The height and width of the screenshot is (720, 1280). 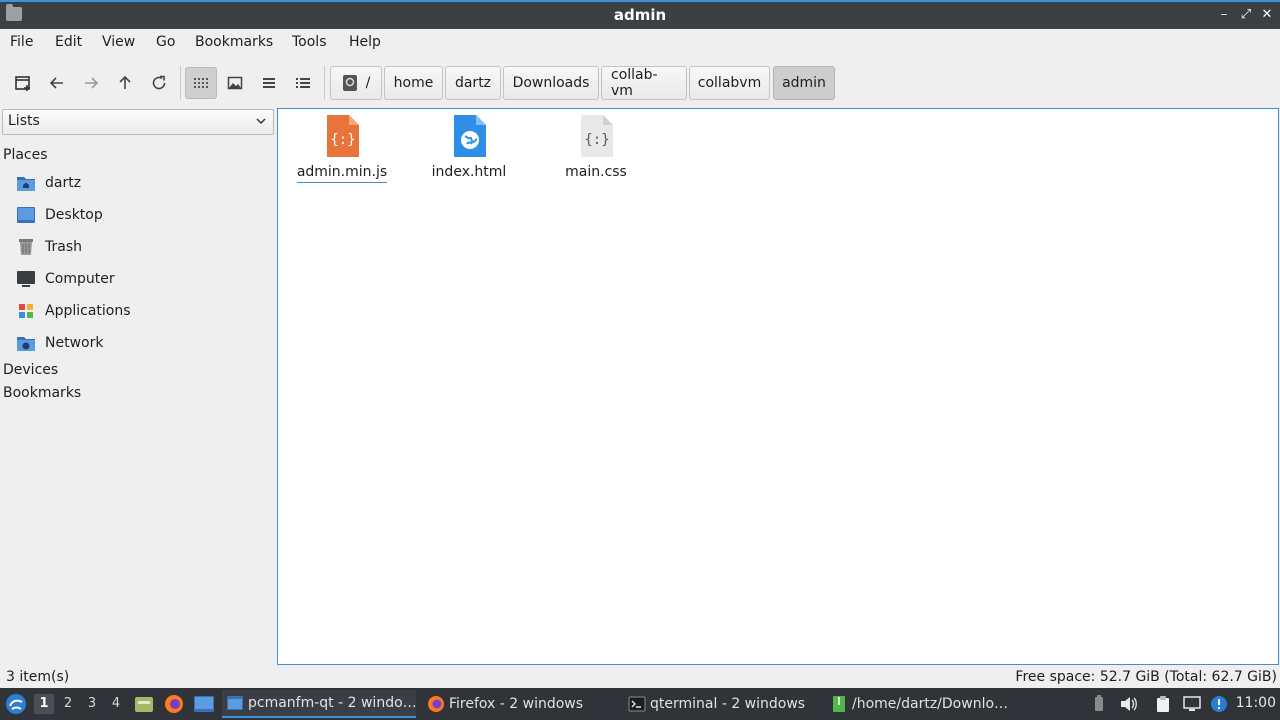 I want to click on battery-icon, so click(x=1099, y=704).